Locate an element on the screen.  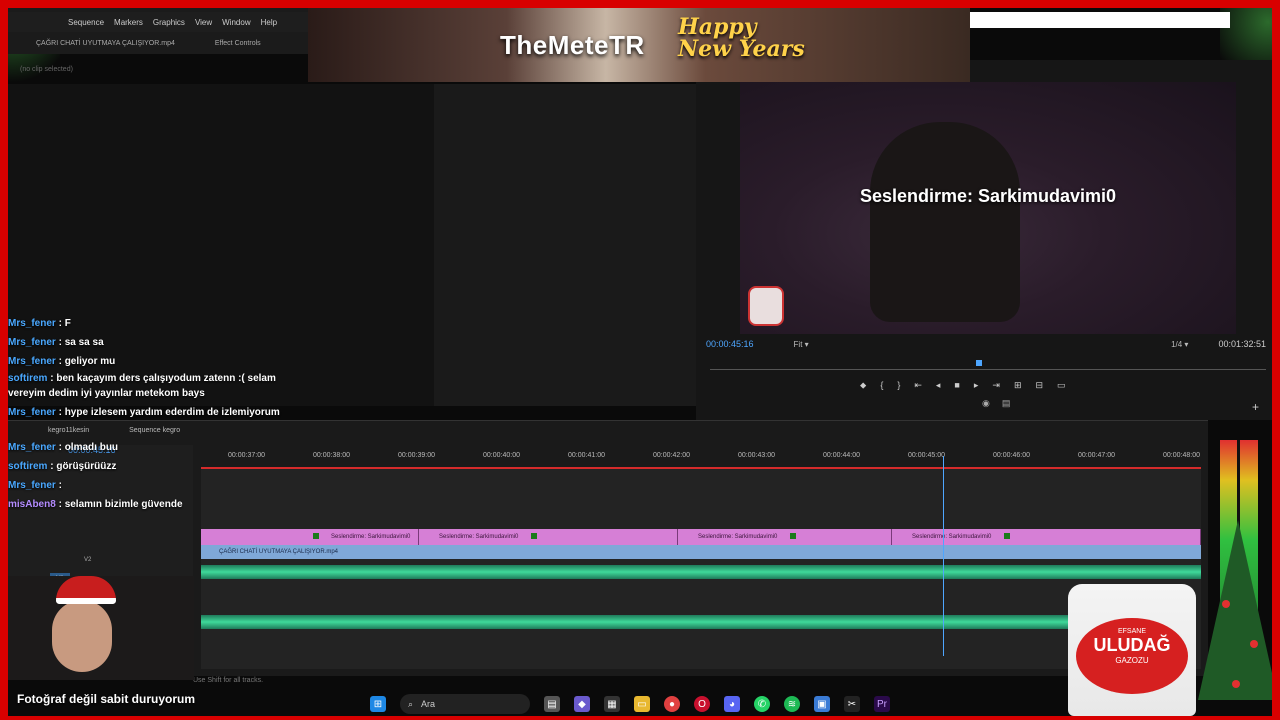
mark-out-icon: } is located at coordinates (898, 387).